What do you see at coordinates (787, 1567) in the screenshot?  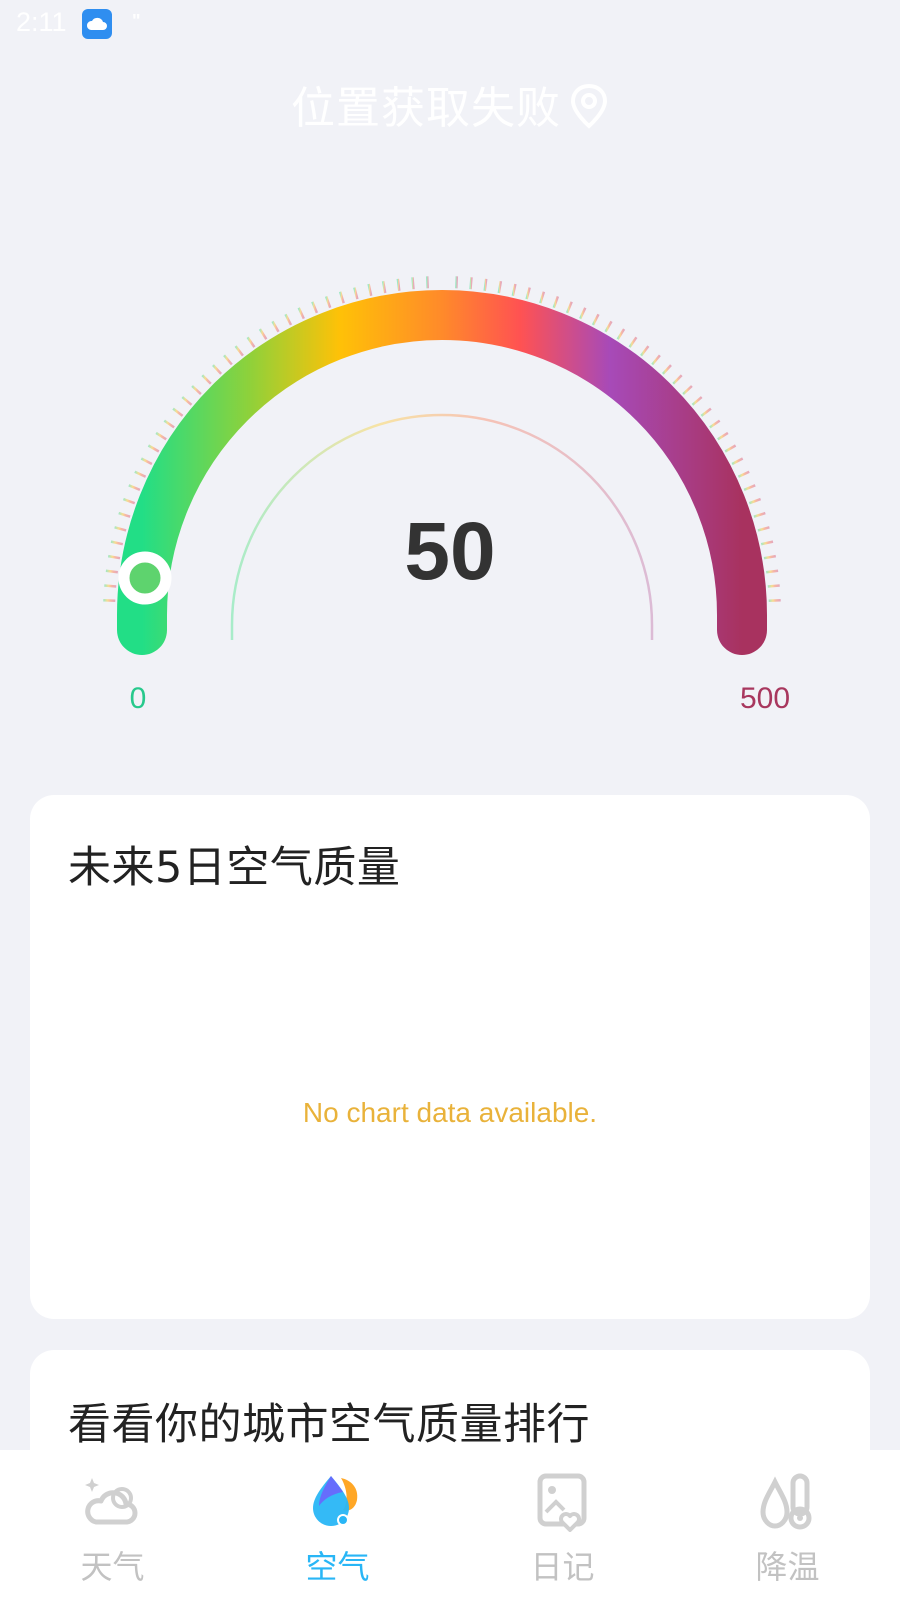 I see `nav-label: 降温` at bounding box center [787, 1567].